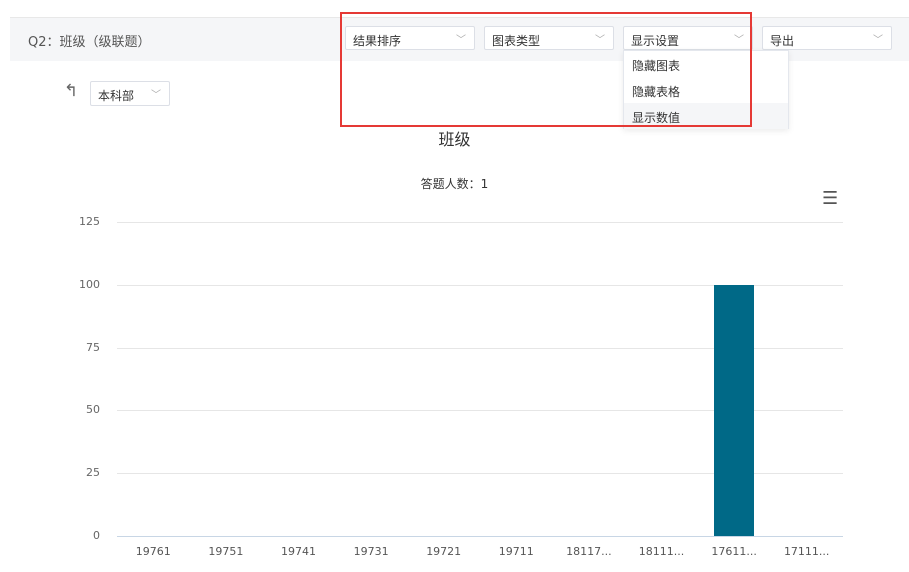  Describe the element at coordinates (454, 184) in the screenshot. I see `chart-subtitle: 答题人数：1` at that location.